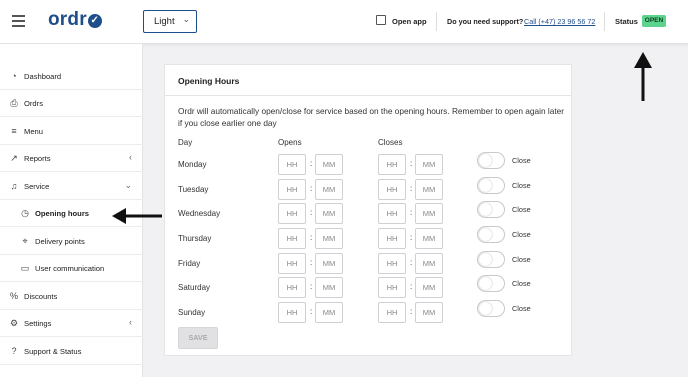 The width and height of the screenshot is (688, 377). Describe the element at coordinates (71, 158) in the screenshot. I see `sidebar-item-reports: ↗ Reports ‹` at that location.